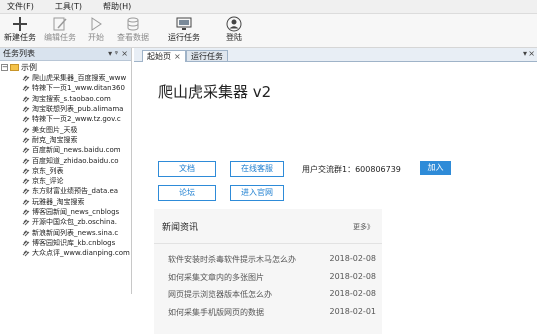 This screenshot has width=537, height=334. I want to click on tree-task-label: 淘宝联想列表_pub.alimama, so click(78, 109).